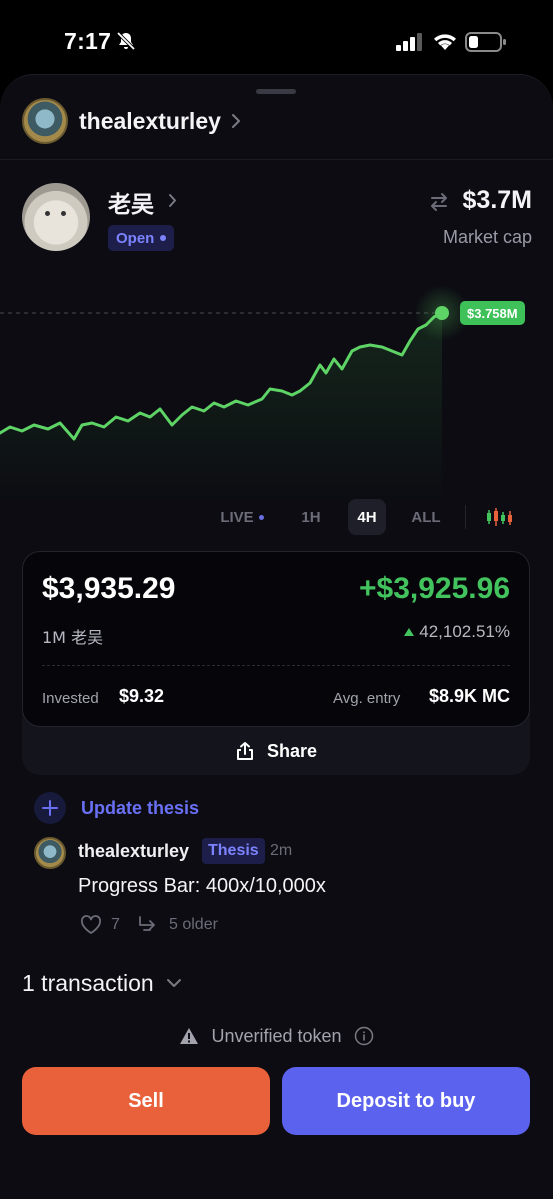 Image resolution: width=553 pixels, height=1199 pixels. What do you see at coordinates (109, 588) in the screenshot?
I see `position-value: $3,935.29` at bounding box center [109, 588].